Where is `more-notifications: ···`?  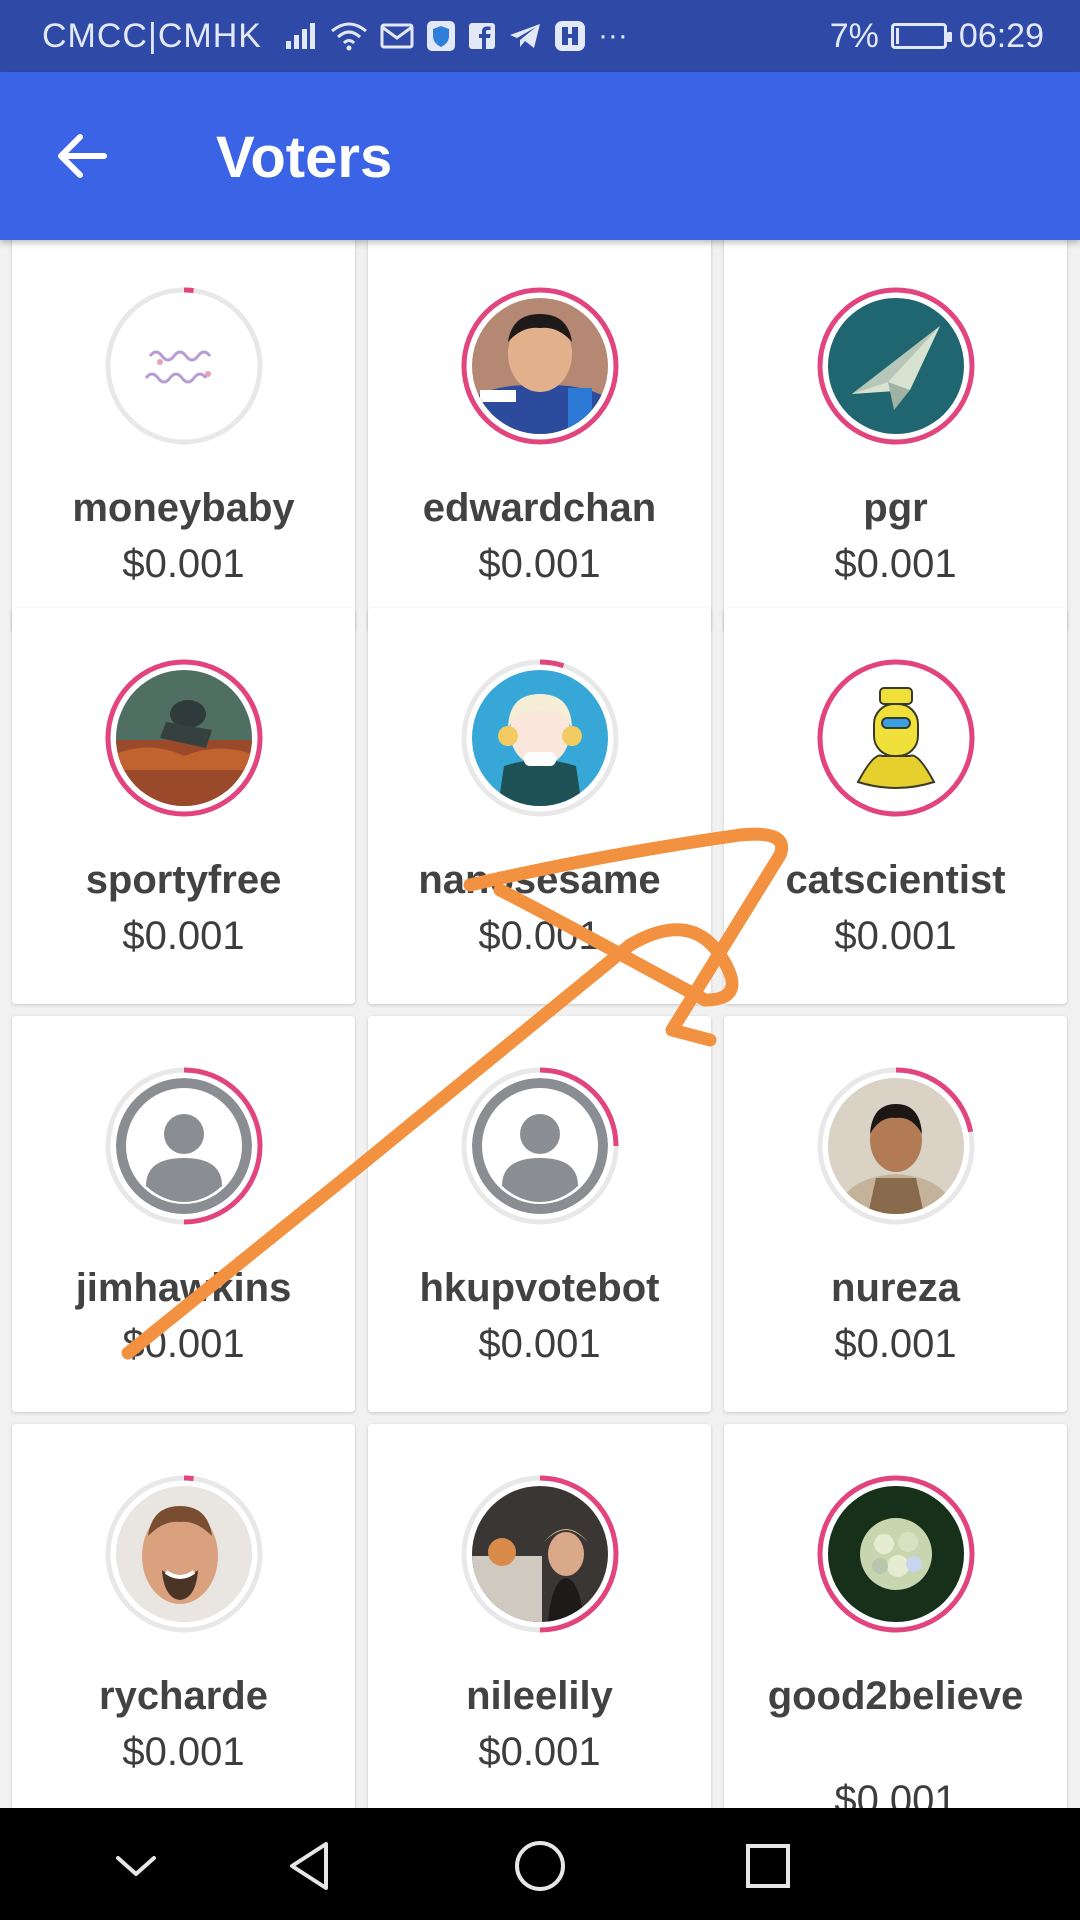
more-notifications: ··· is located at coordinates (612, 35).